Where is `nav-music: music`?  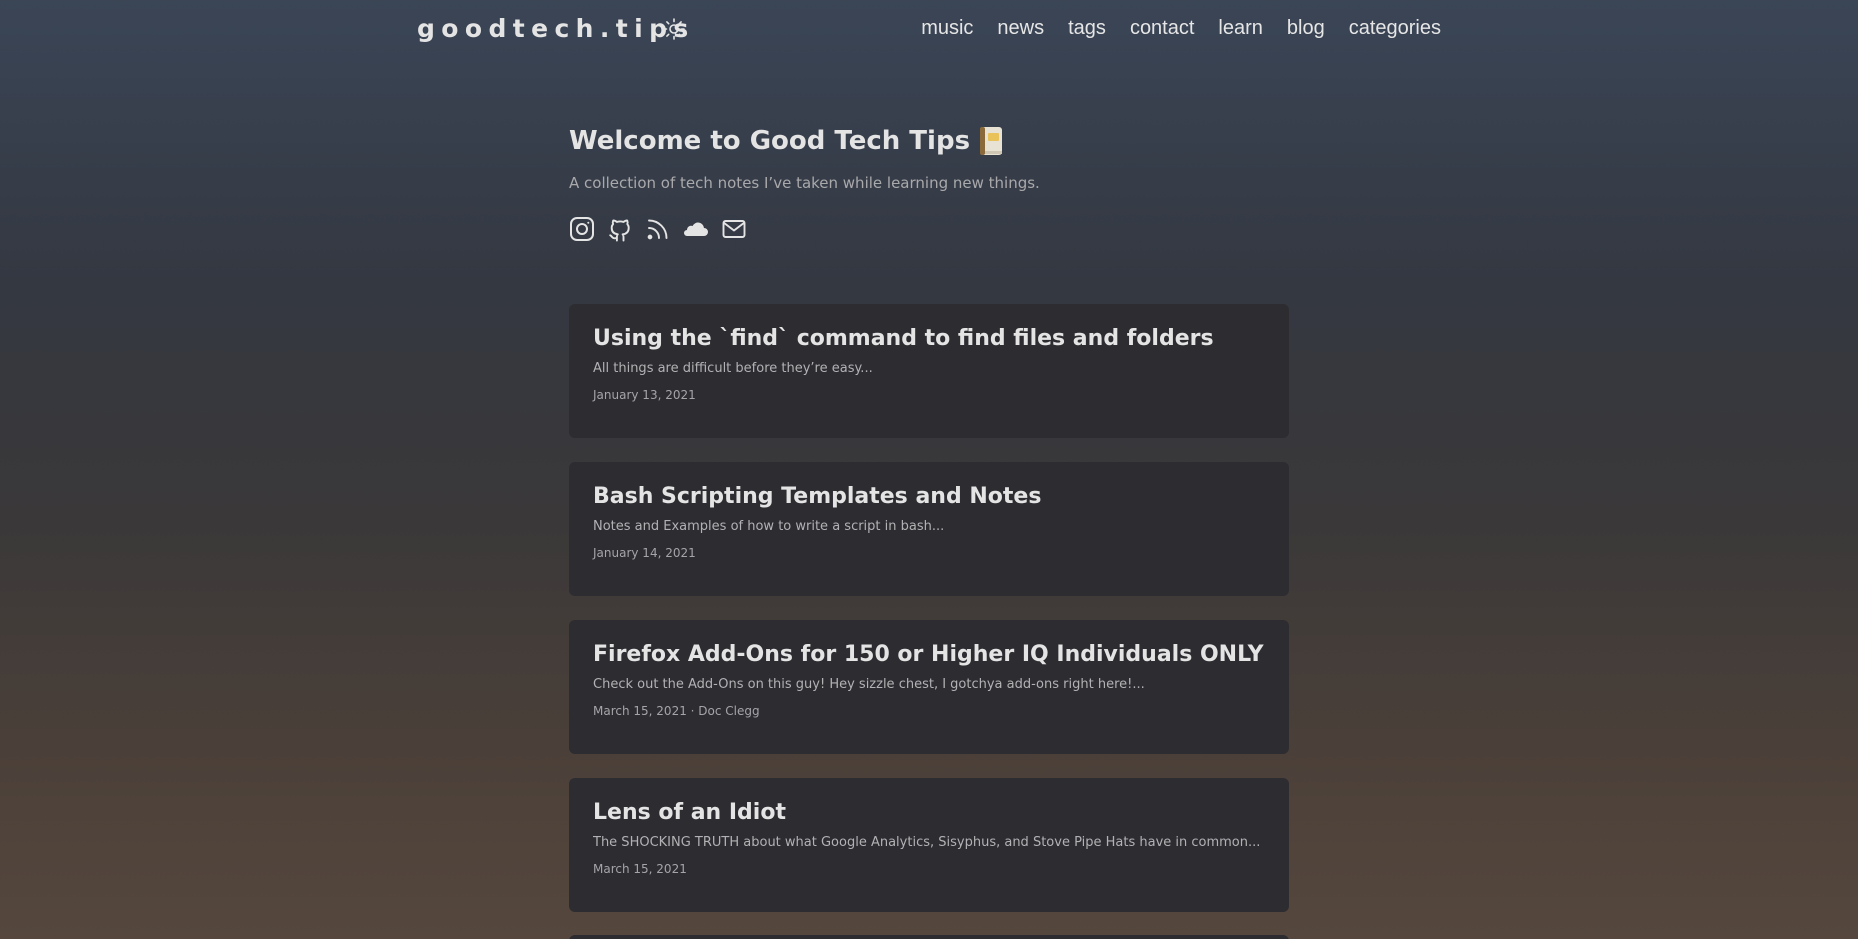 nav-music: music is located at coordinates (947, 28).